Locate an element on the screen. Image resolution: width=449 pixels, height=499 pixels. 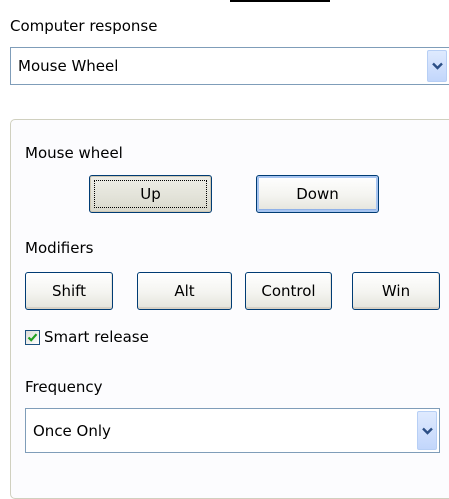
control-button: Control is located at coordinates (288, 291).